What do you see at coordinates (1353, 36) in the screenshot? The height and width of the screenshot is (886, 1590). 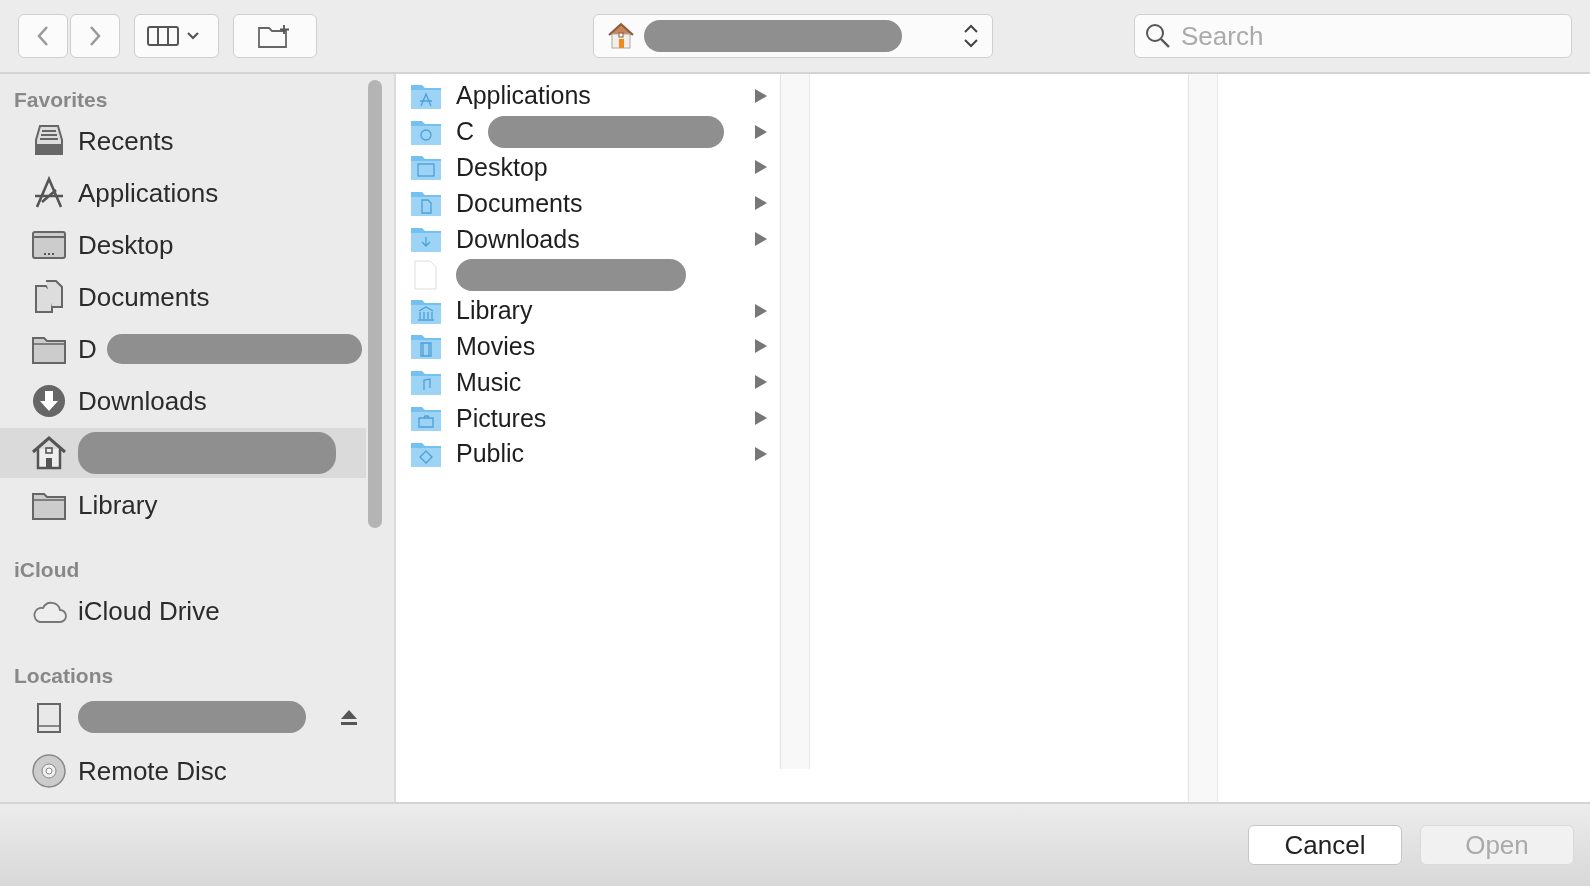 I see `search-field: Search` at bounding box center [1353, 36].